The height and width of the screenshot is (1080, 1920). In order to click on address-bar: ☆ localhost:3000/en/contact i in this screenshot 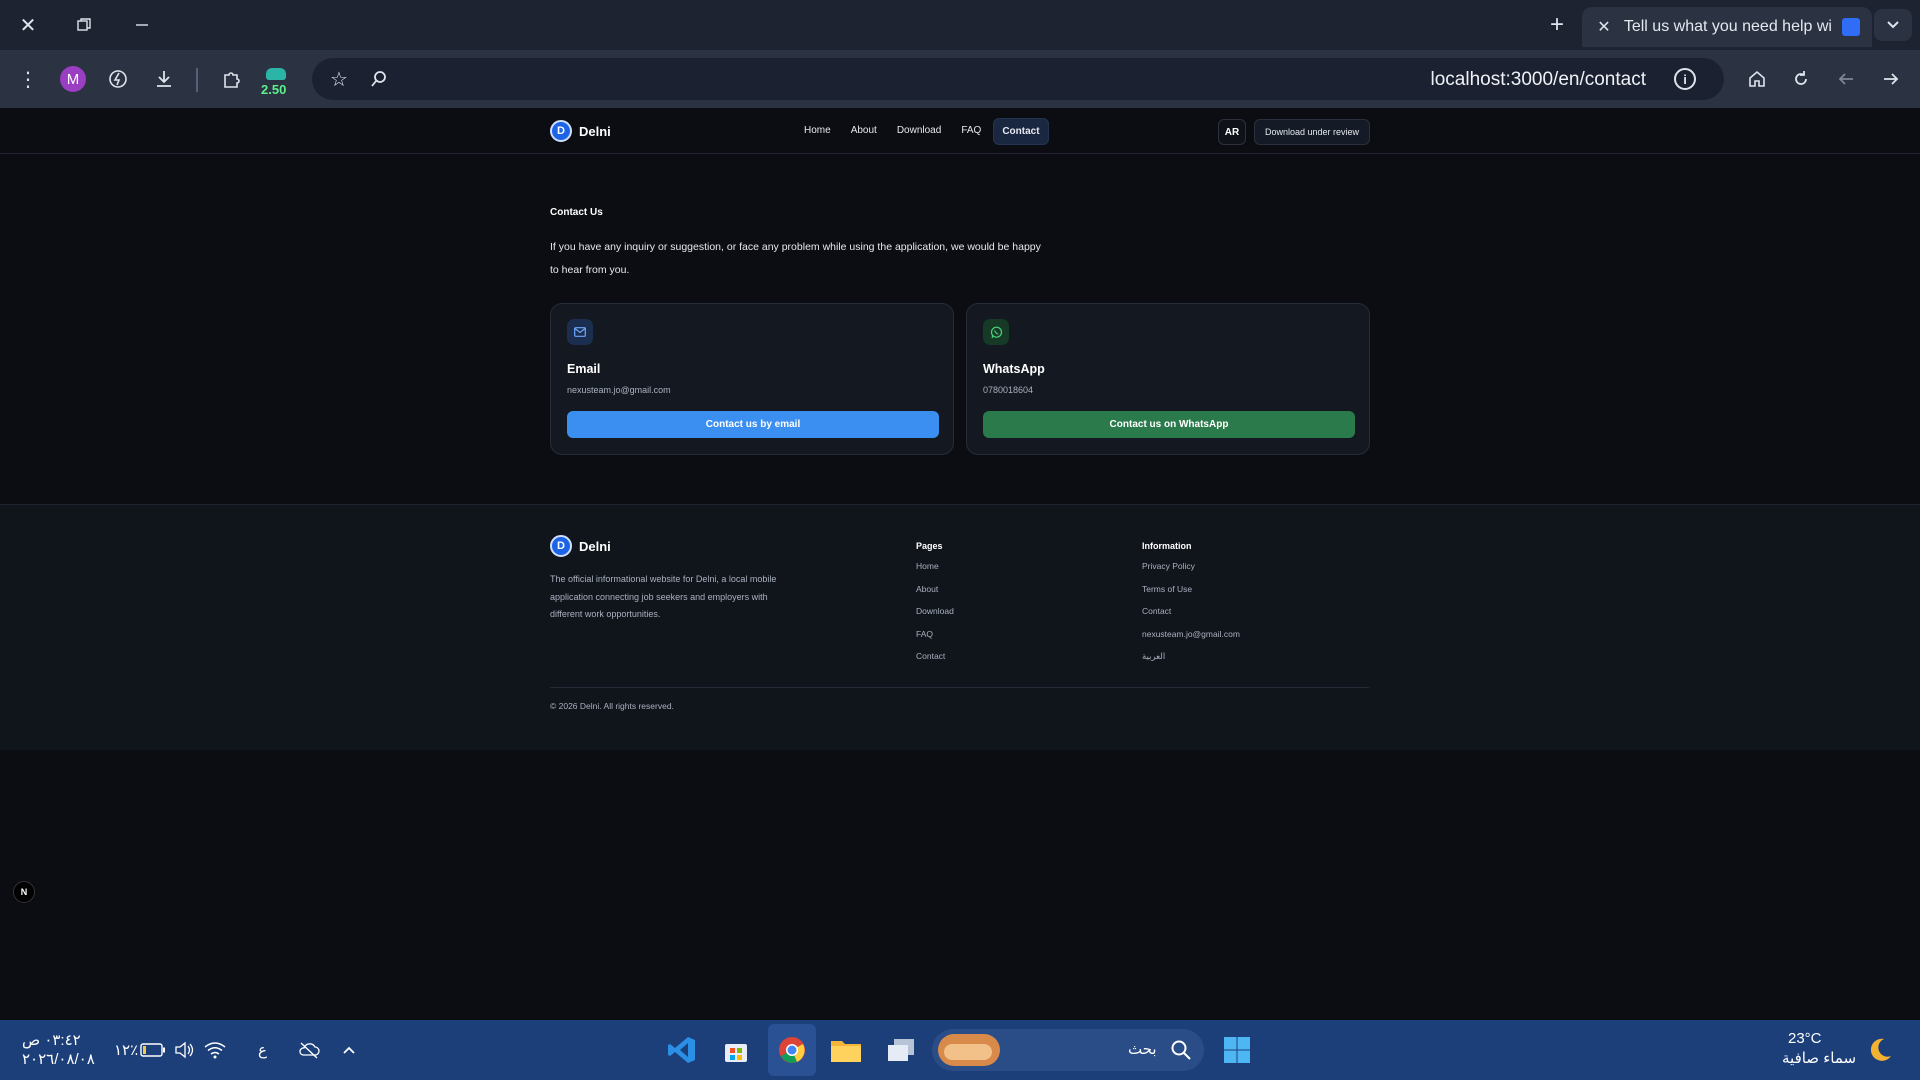, I will do `click(1018, 79)`.